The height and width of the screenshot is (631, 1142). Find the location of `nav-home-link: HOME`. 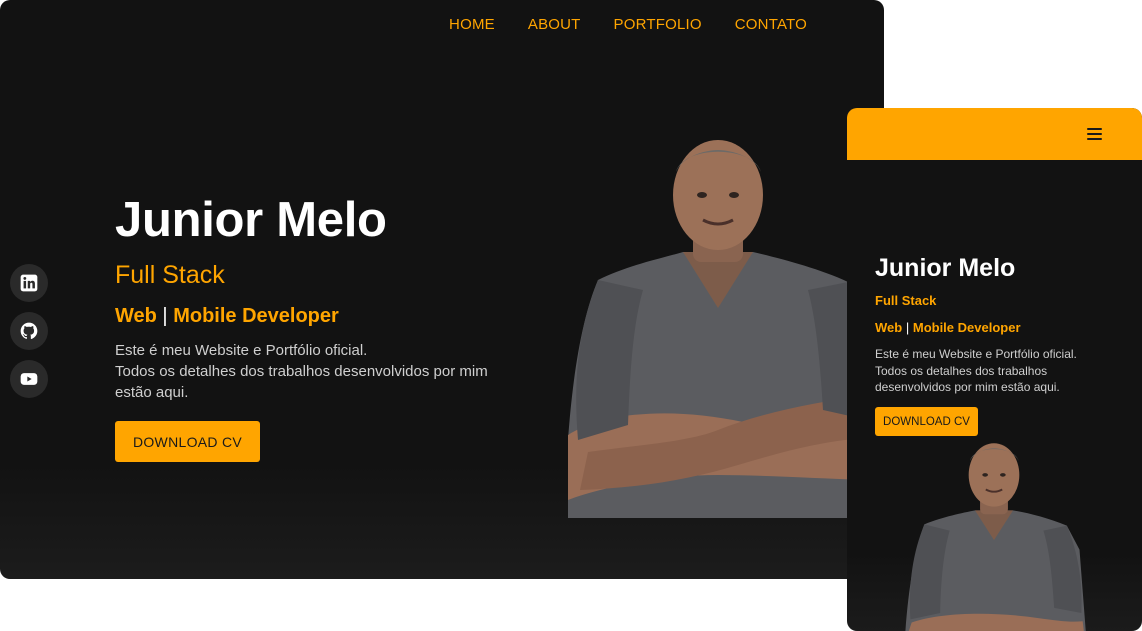

nav-home-link: HOME is located at coordinates (472, 24).